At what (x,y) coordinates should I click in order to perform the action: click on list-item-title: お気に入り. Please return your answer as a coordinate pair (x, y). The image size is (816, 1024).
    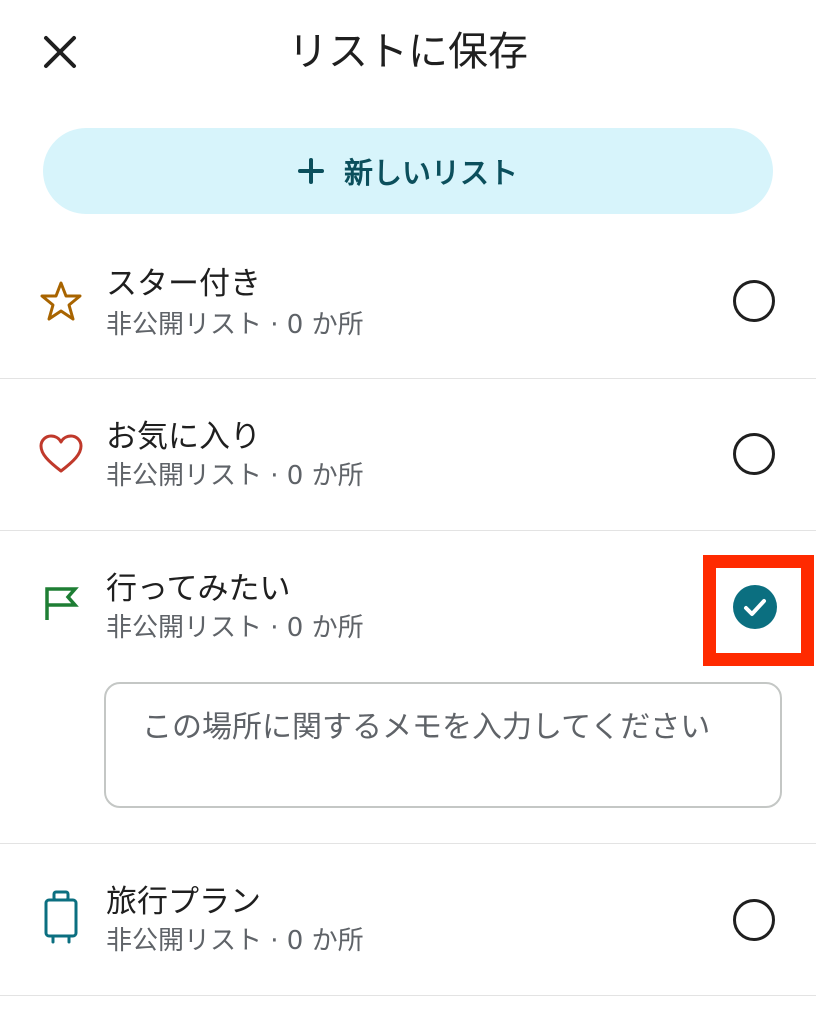
    Looking at the image, I should click on (183, 437).